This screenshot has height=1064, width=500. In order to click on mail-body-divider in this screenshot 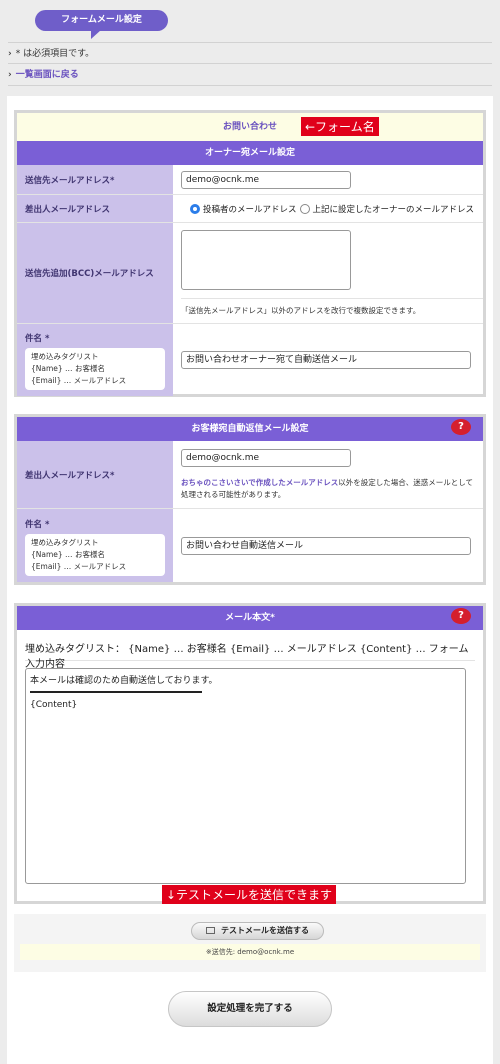, I will do `click(116, 692)`.